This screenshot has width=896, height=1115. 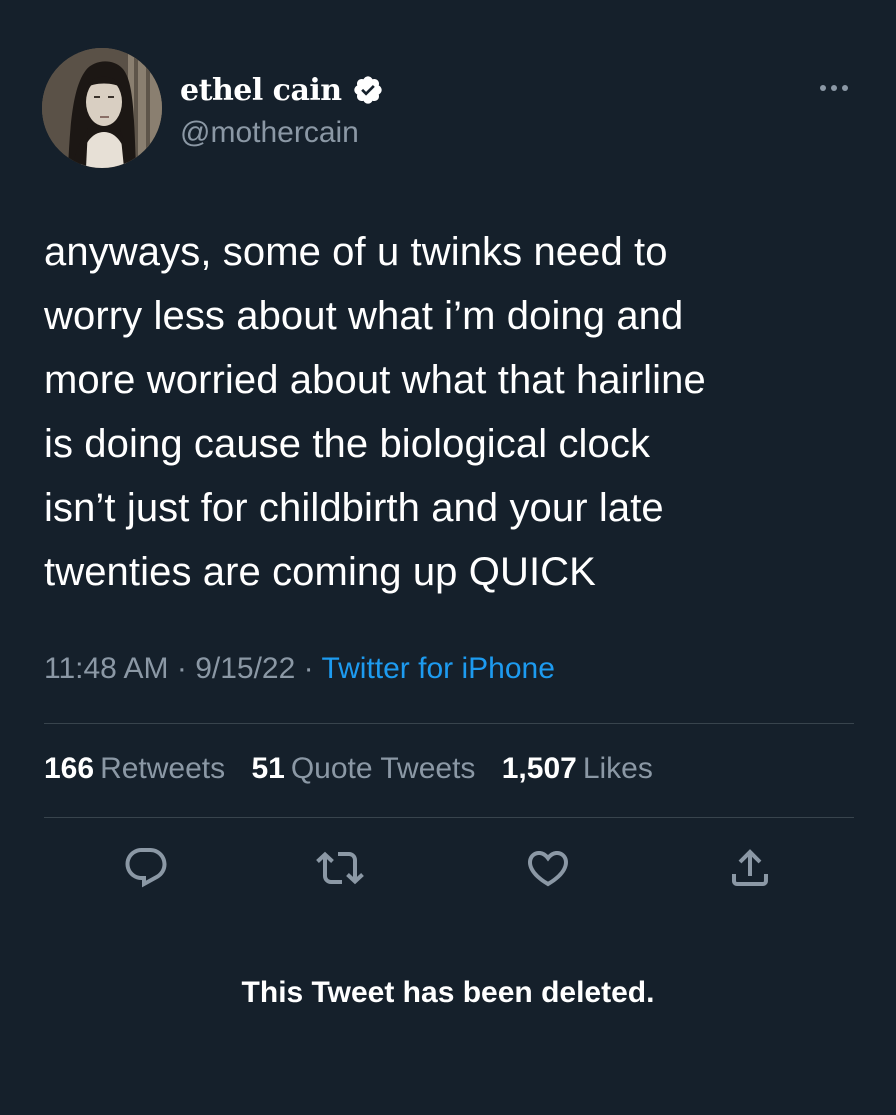 I want to click on tweet-text-line: twenties are coming up QUICK, so click(x=320, y=572).